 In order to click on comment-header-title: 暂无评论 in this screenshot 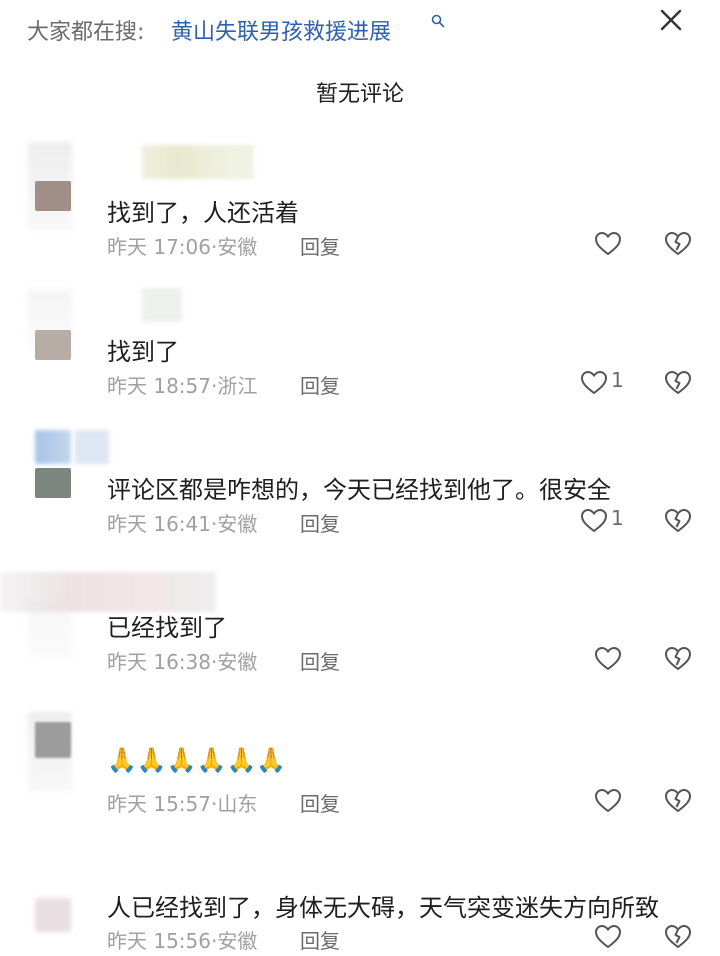, I will do `click(359, 94)`.